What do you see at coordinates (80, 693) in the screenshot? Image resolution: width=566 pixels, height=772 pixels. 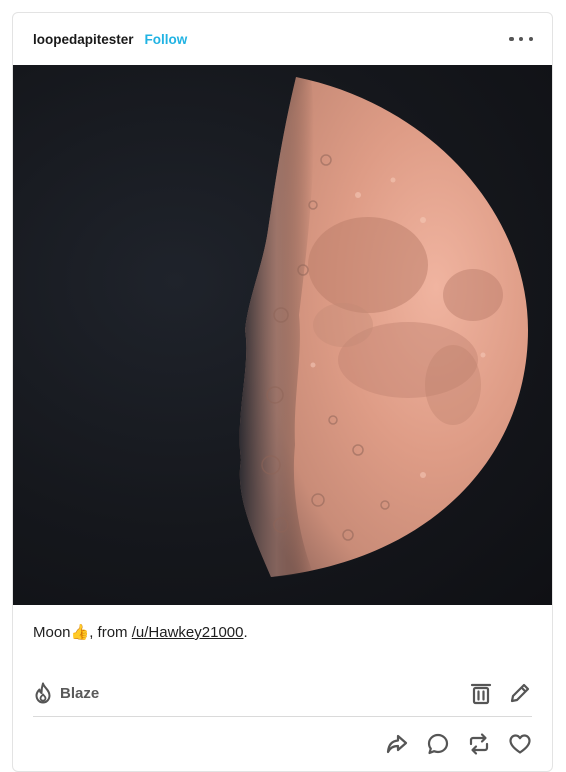 I see `blaze-label: Blaze` at bounding box center [80, 693].